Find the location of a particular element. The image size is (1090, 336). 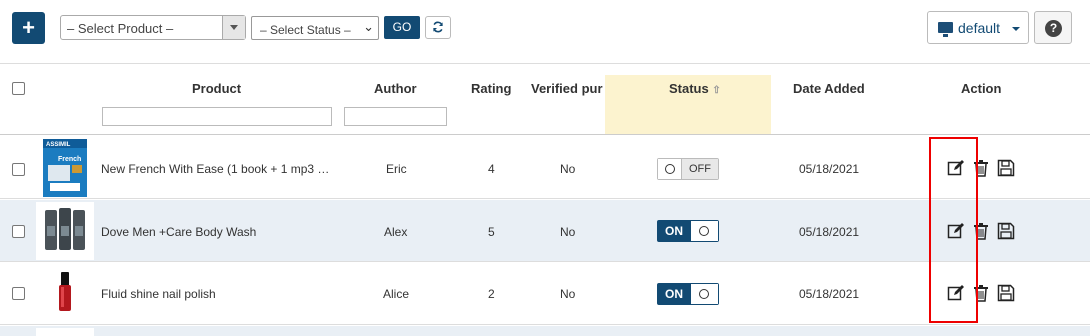

column-header-rating: Rating is located at coordinates (491, 88).